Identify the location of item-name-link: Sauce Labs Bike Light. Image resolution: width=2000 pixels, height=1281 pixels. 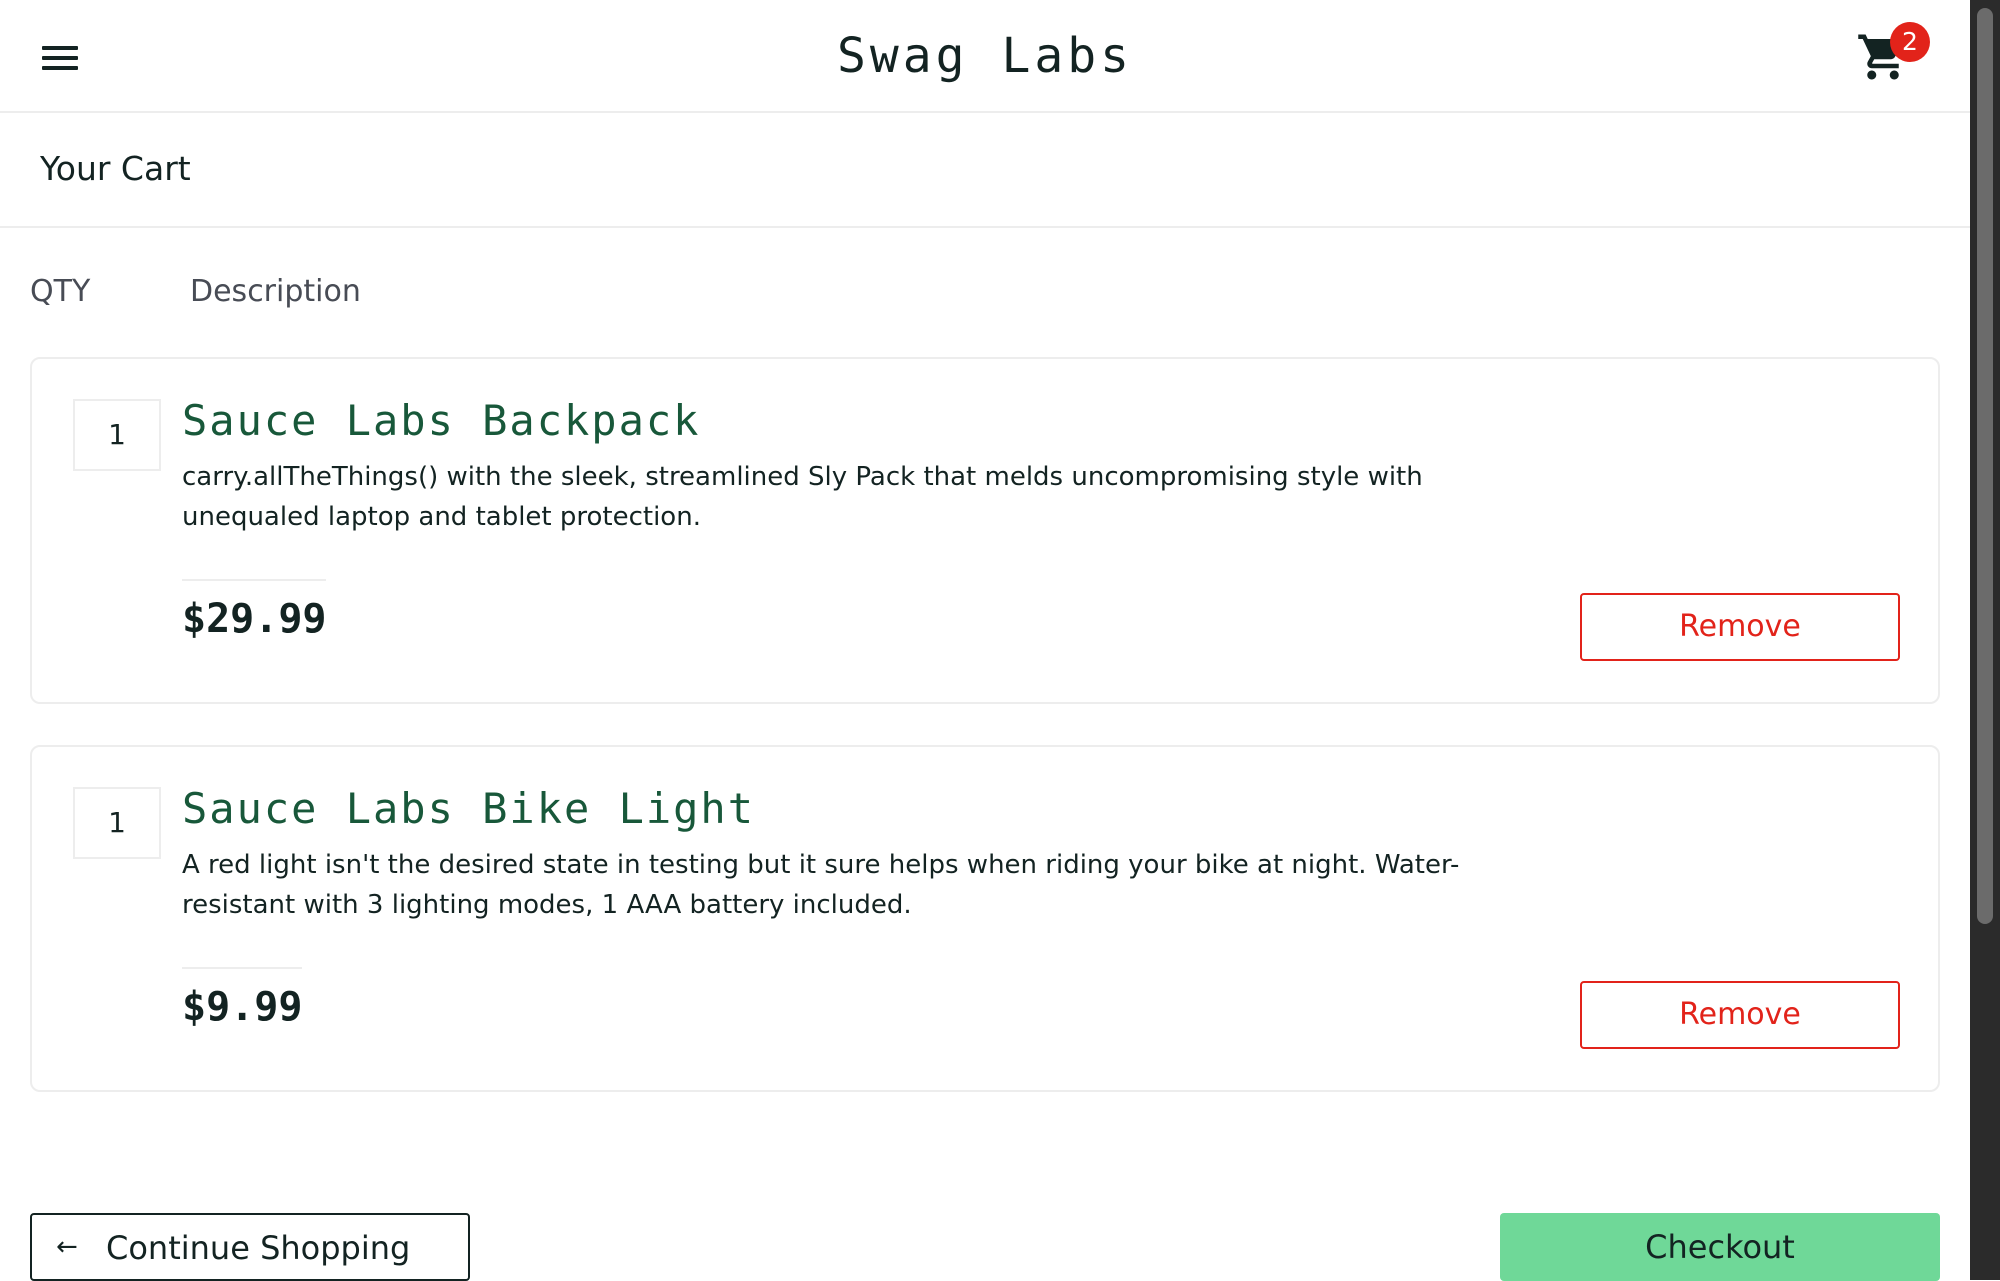
(468, 809).